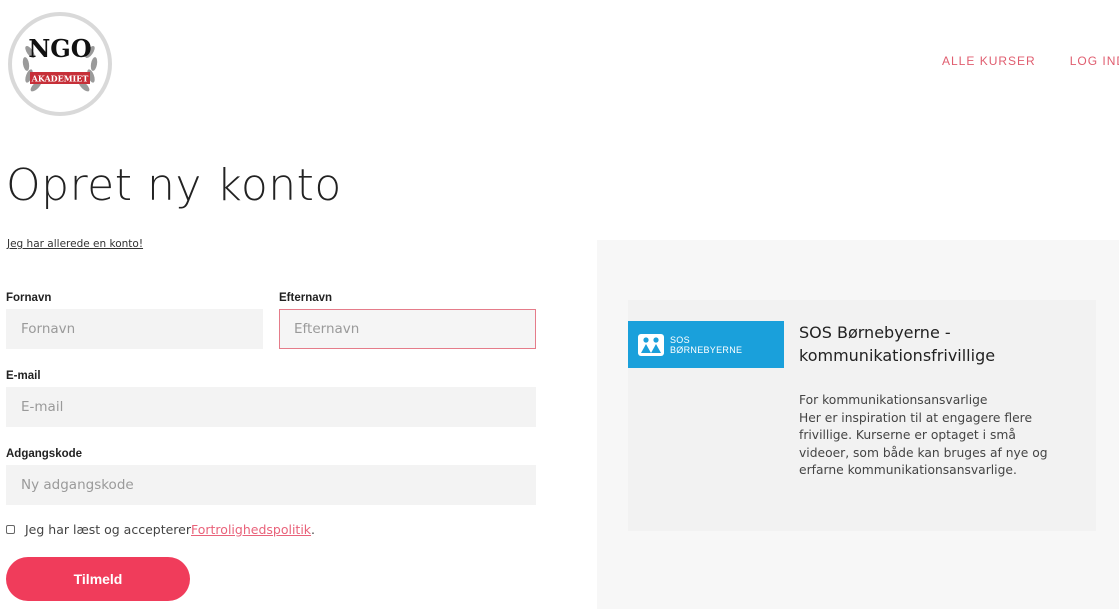  What do you see at coordinates (271, 485) in the screenshot?
I see `password-input` at bounding box center [271, 485].